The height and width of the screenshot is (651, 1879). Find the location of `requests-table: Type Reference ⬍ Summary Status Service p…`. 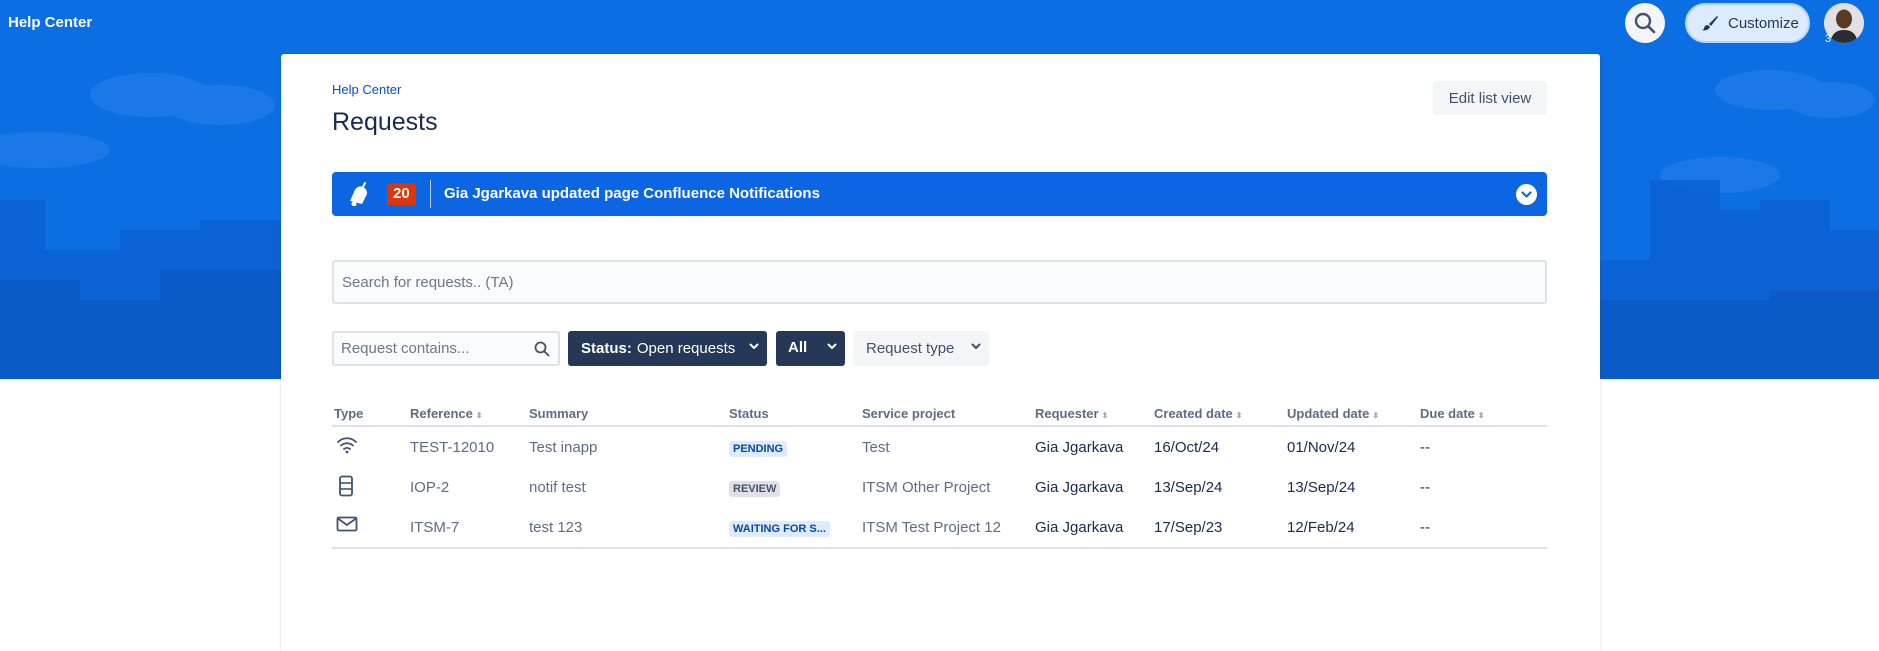

requests-table: Type Reference ⬍ Summary Status Service p… is located at coordinates (939, 475).